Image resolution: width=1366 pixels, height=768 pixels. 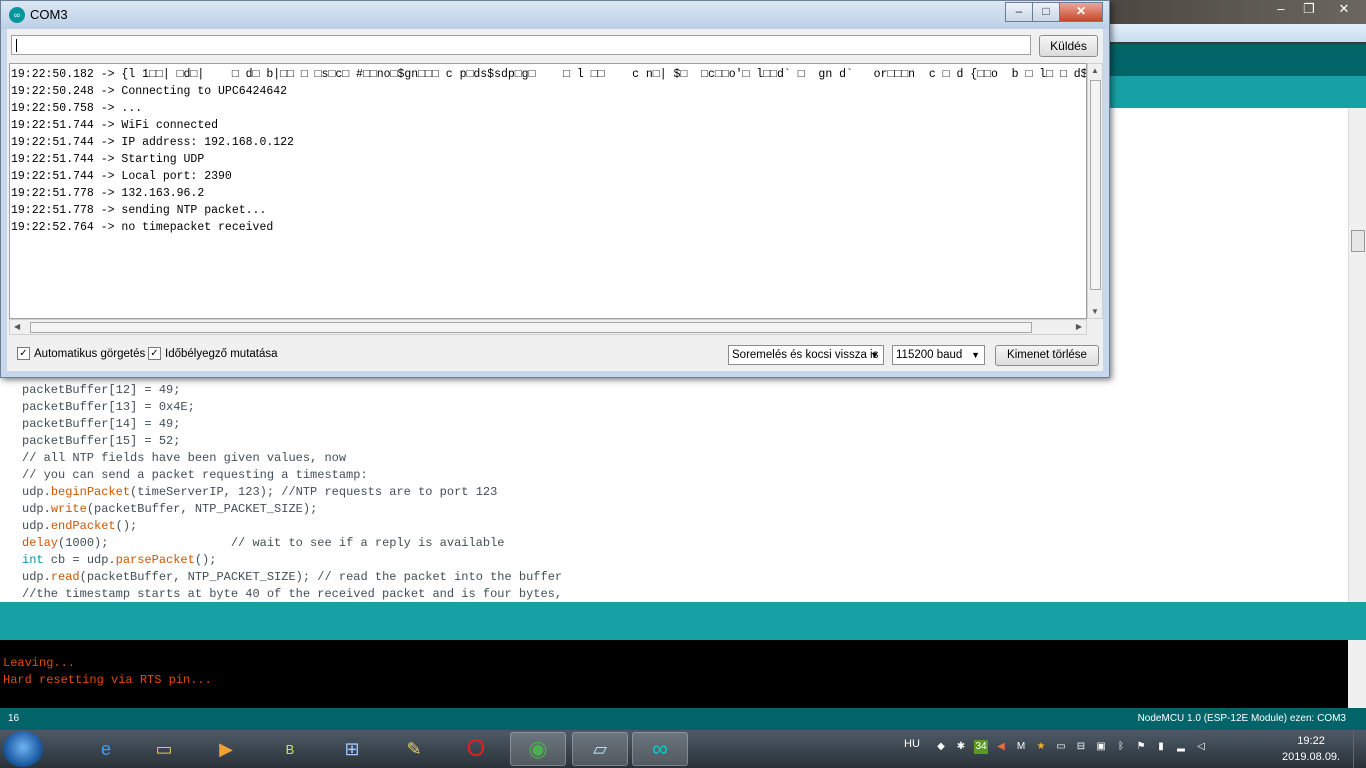 I want to click on code-token: packetBuffer[14] = 49;, so click(x=101, y=424).